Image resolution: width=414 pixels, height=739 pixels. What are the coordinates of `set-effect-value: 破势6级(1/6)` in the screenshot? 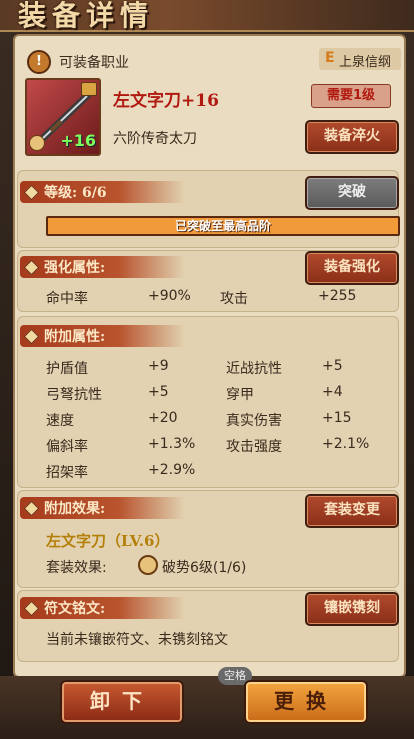 It's located at (204, 568).